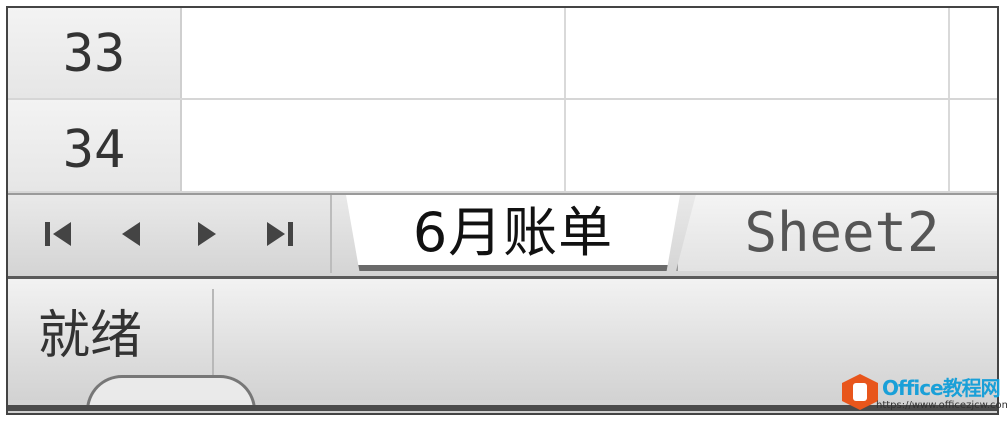 The height and width of the screenshot is (423, 1007). What do you see at coordinates (90, 336) in the screenshot?
I see `status-ready-text: 就绪` at bounding box center [90, 336].